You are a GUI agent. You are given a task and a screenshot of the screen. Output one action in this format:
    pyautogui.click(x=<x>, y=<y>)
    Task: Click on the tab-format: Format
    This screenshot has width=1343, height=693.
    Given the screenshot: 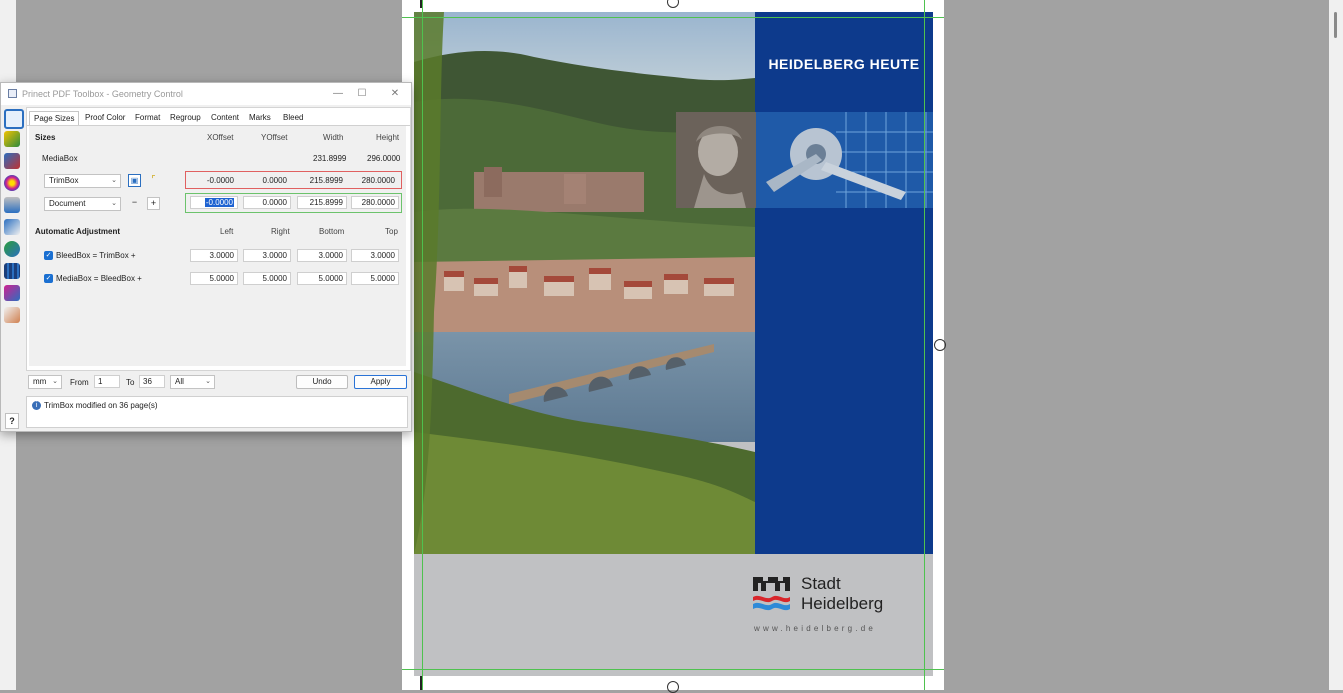 What is the action you would take?
    pyautogui.click(x=147, y=118)
    